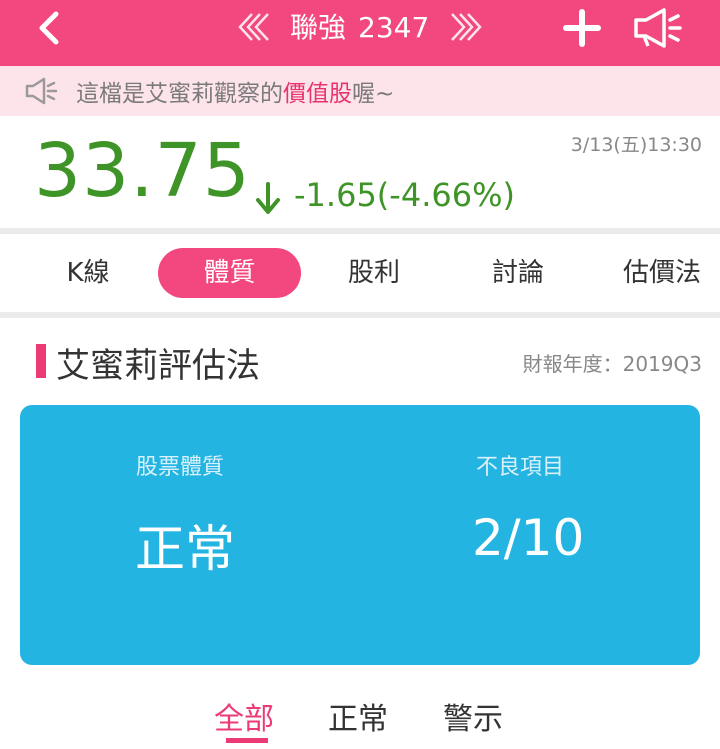  Describe the element at coordinates (636, 145) in the screenshot. I see `quote-datetime: 3/13(五)13:30` at that location.